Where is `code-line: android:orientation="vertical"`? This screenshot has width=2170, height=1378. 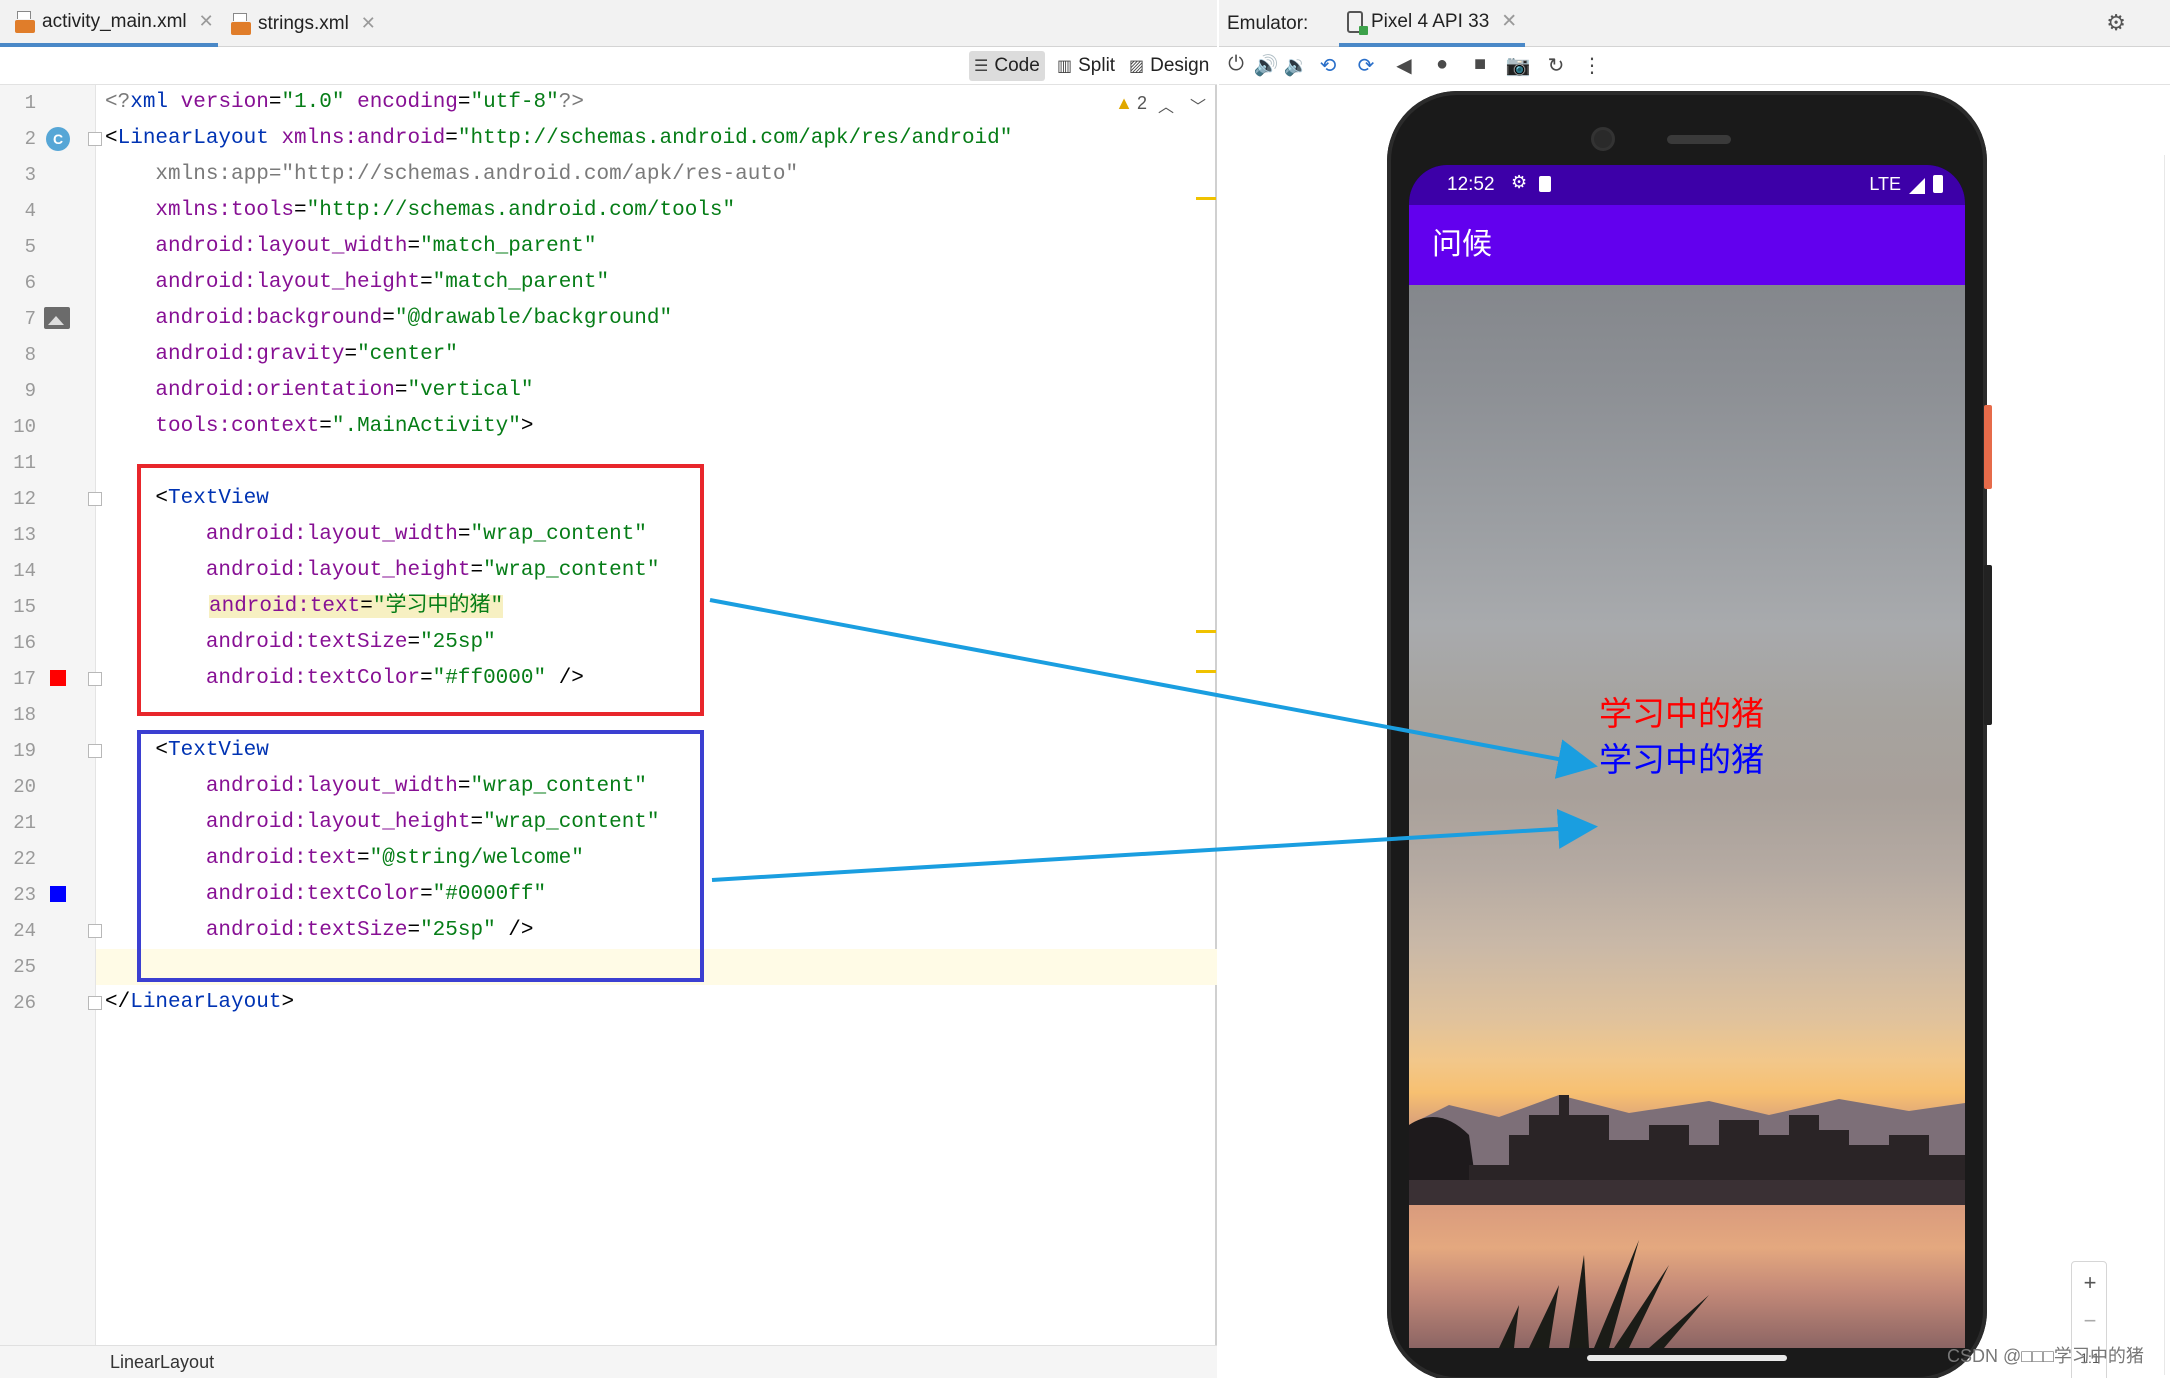 code-line: android:orientation="vertical" is located at coordinates (319, 390).